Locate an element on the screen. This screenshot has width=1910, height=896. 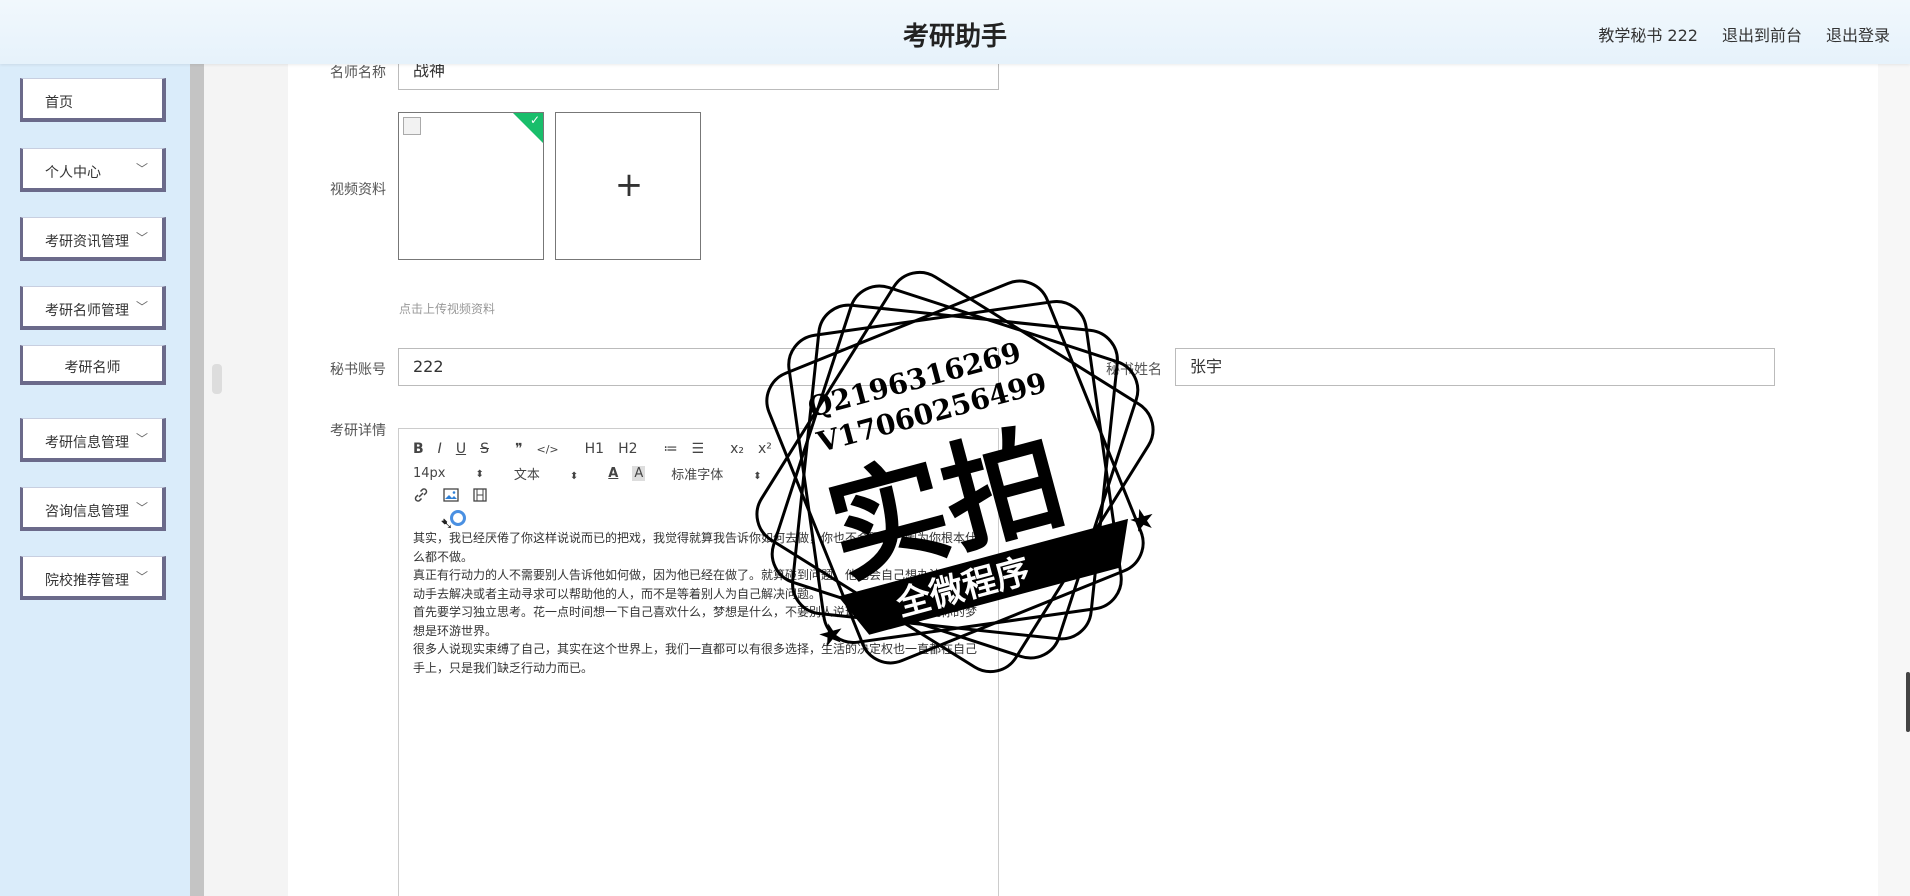
left-gutter is located at coordinates (246, 480).